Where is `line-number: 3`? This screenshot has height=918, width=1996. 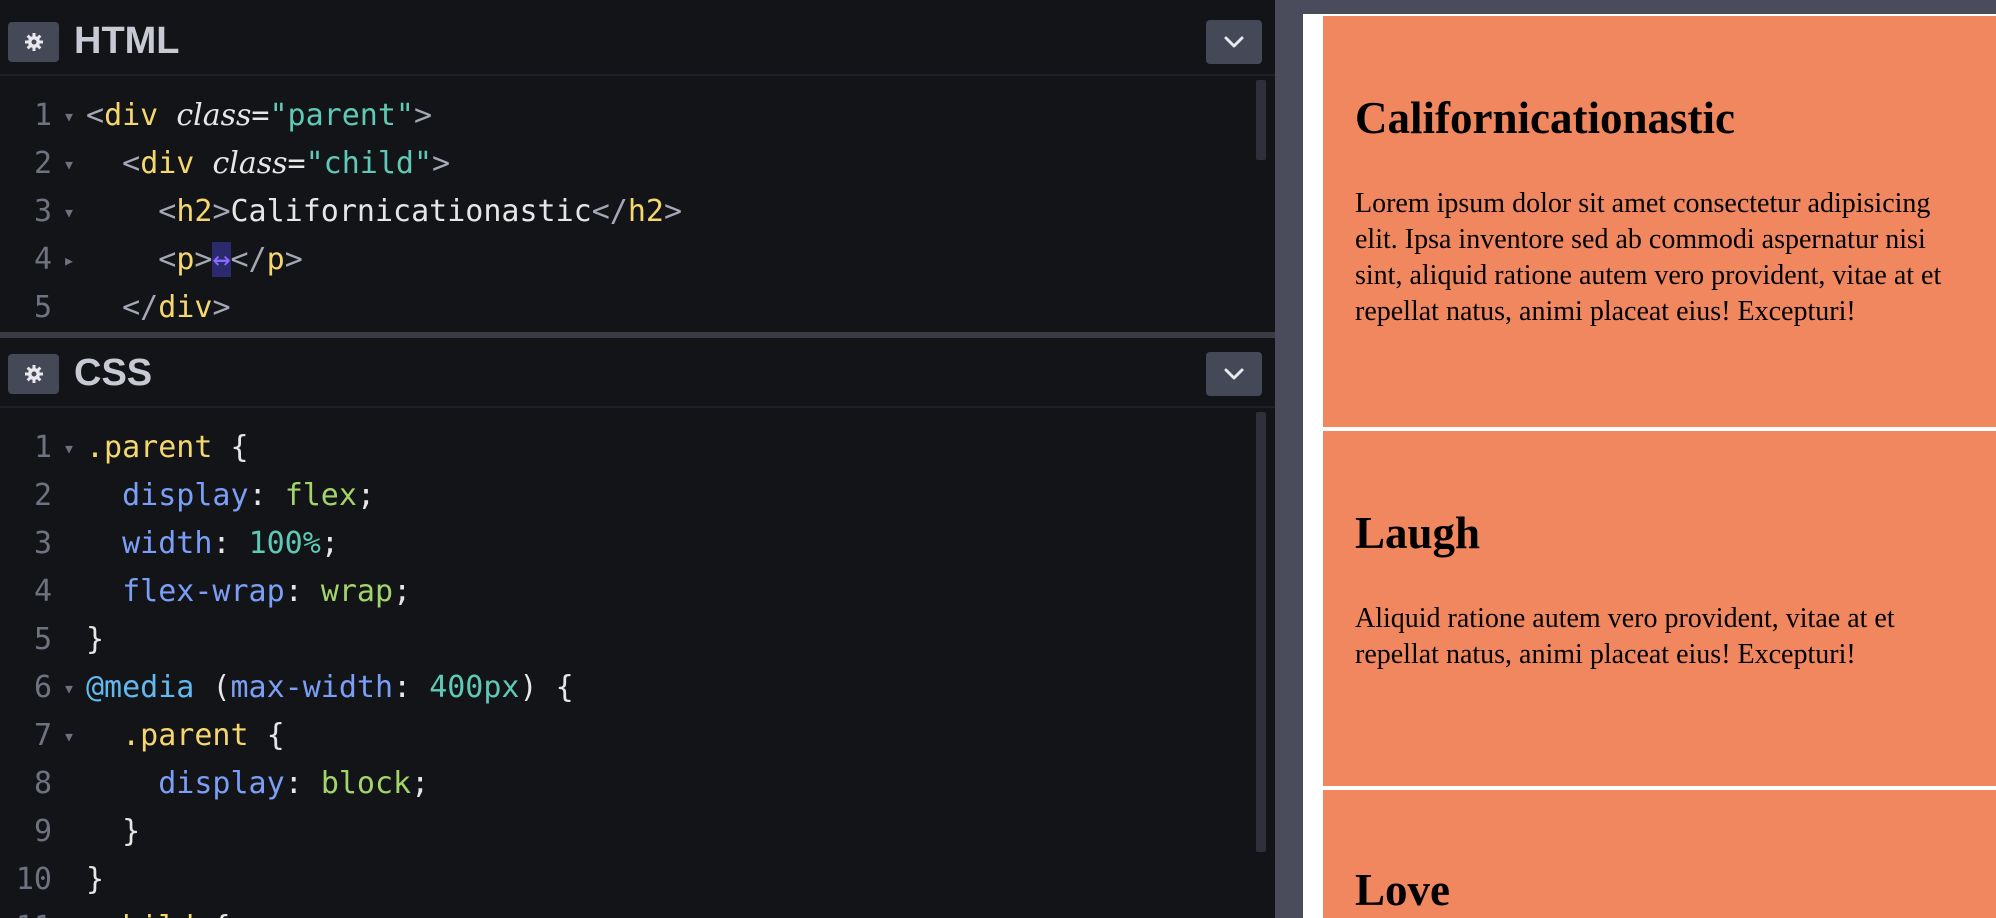
line-number: 3 is located at coordinates (42, 211).